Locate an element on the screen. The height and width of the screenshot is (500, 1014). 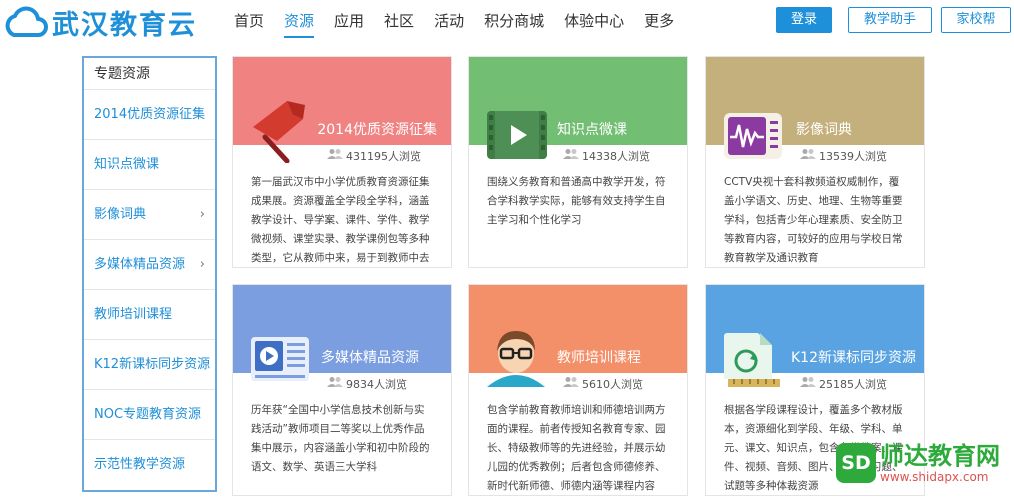
sidebar-item-label: NOC专题教育资源 is located at coordinates (148, 414).